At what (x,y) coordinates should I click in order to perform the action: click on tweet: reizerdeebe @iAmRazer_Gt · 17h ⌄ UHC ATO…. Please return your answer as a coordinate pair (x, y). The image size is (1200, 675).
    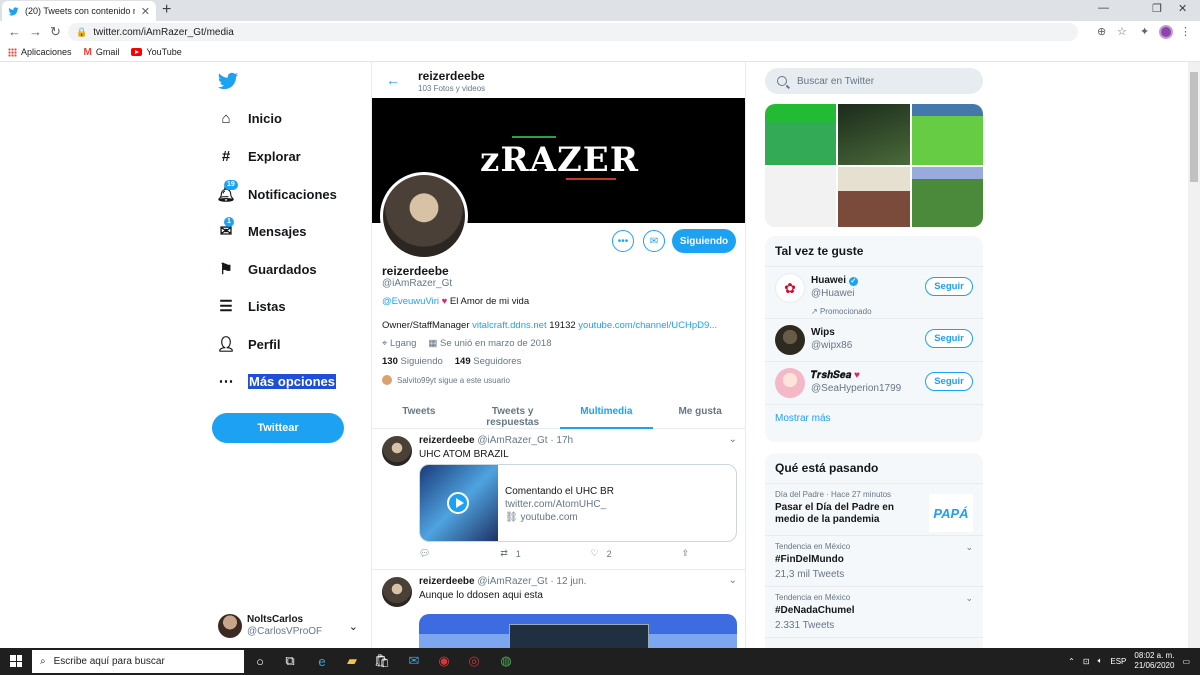
    Looking at the image, I should click on (558, 500).